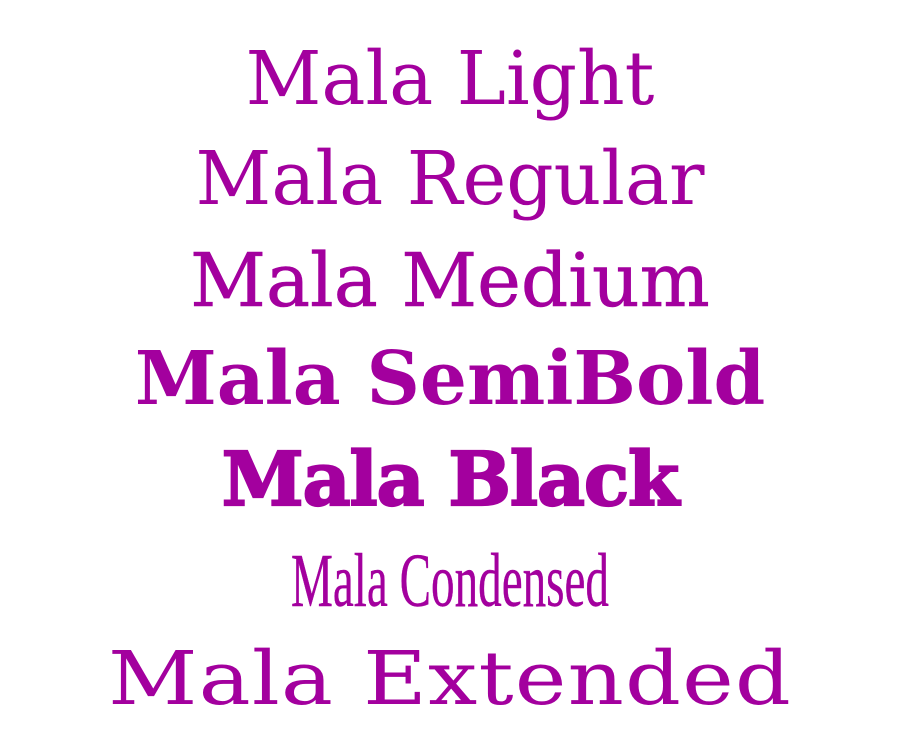 The width and height of the screenshot is (900, 750). What do you see at coordinates (449, 581) in the screenshot?
I see `specimen-line-condensed: Mala Condensed` at bounding box center [449, 581].